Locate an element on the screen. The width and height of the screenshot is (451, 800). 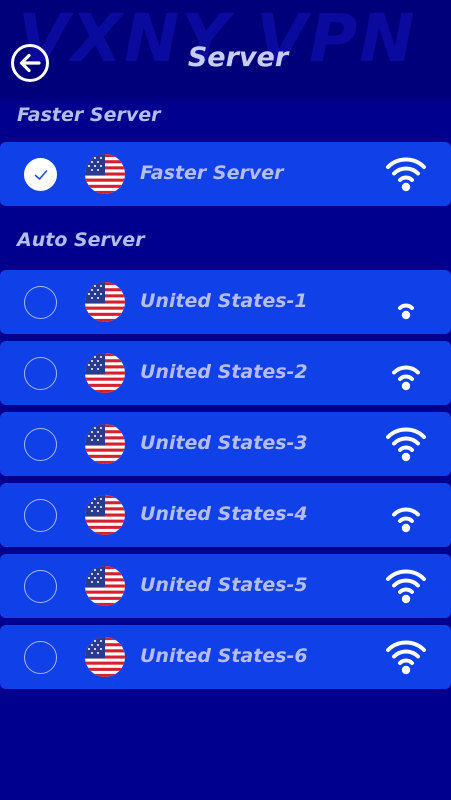
server-name: United States-2 is located at coordinates (224, 372).